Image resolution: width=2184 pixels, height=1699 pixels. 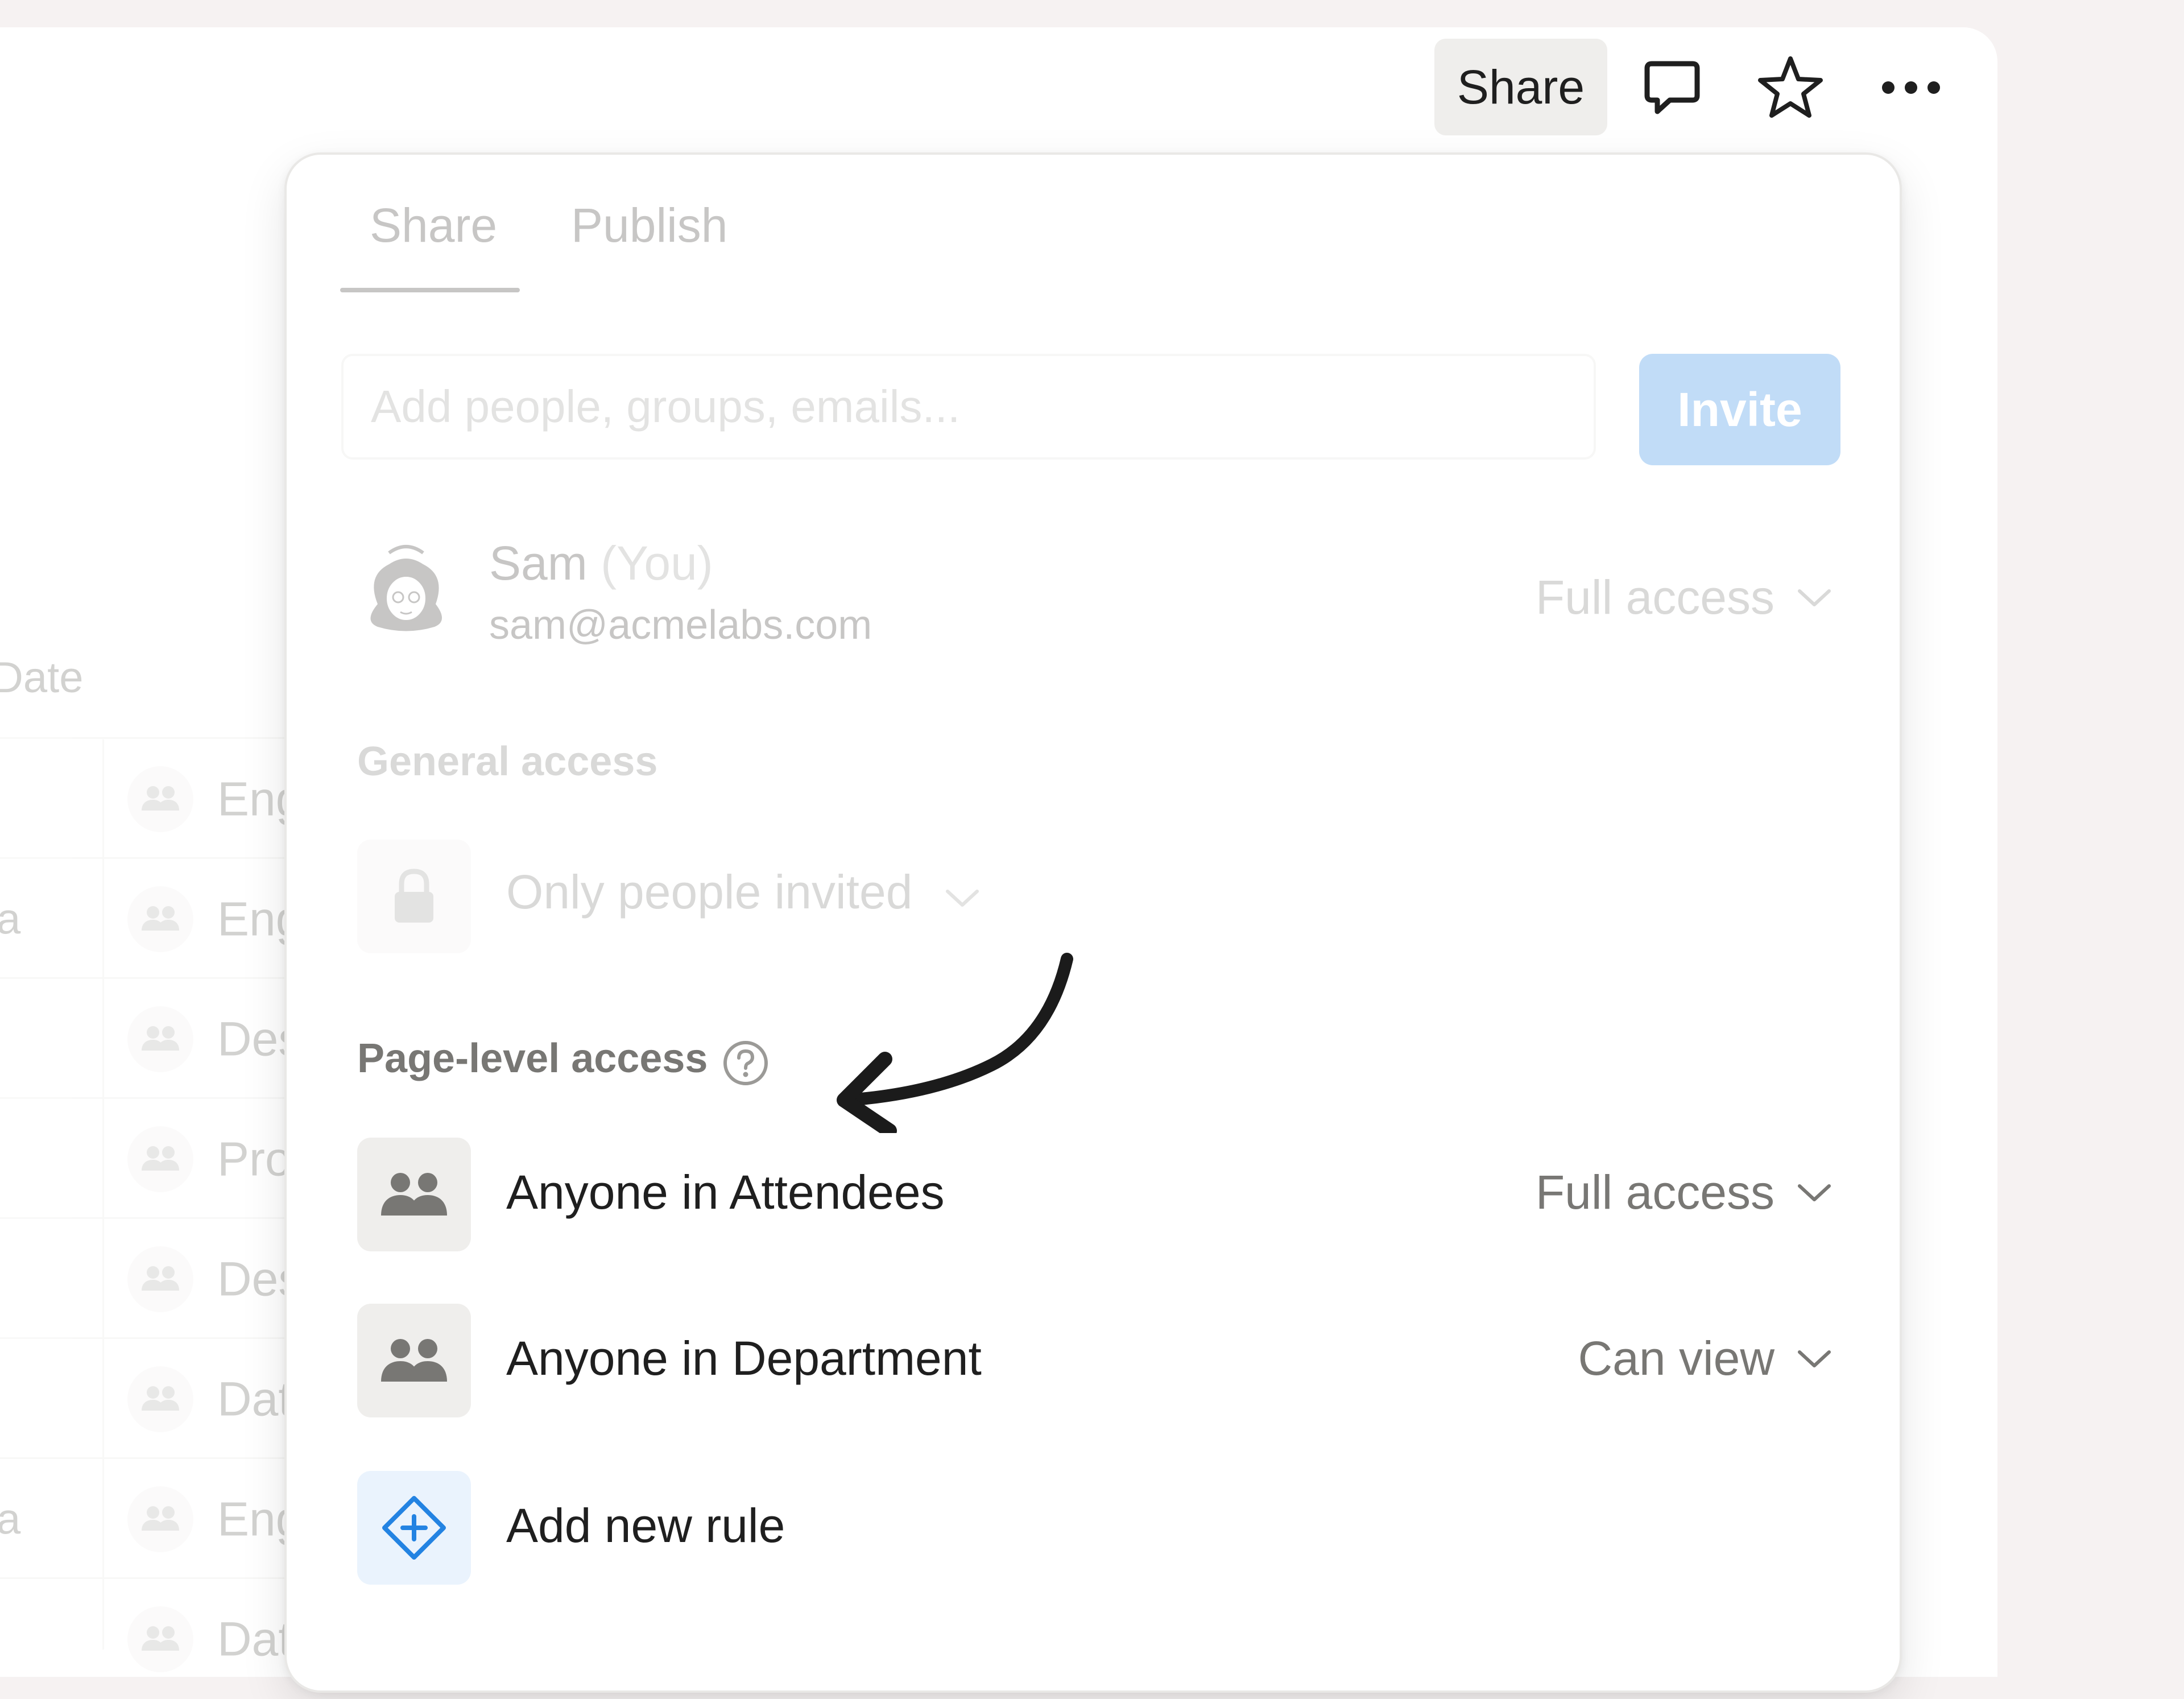 What do you see at coordinates (538, 563) in the screenshot?
I see `owner-name-text: Sam` at bounding box center [538, 563].